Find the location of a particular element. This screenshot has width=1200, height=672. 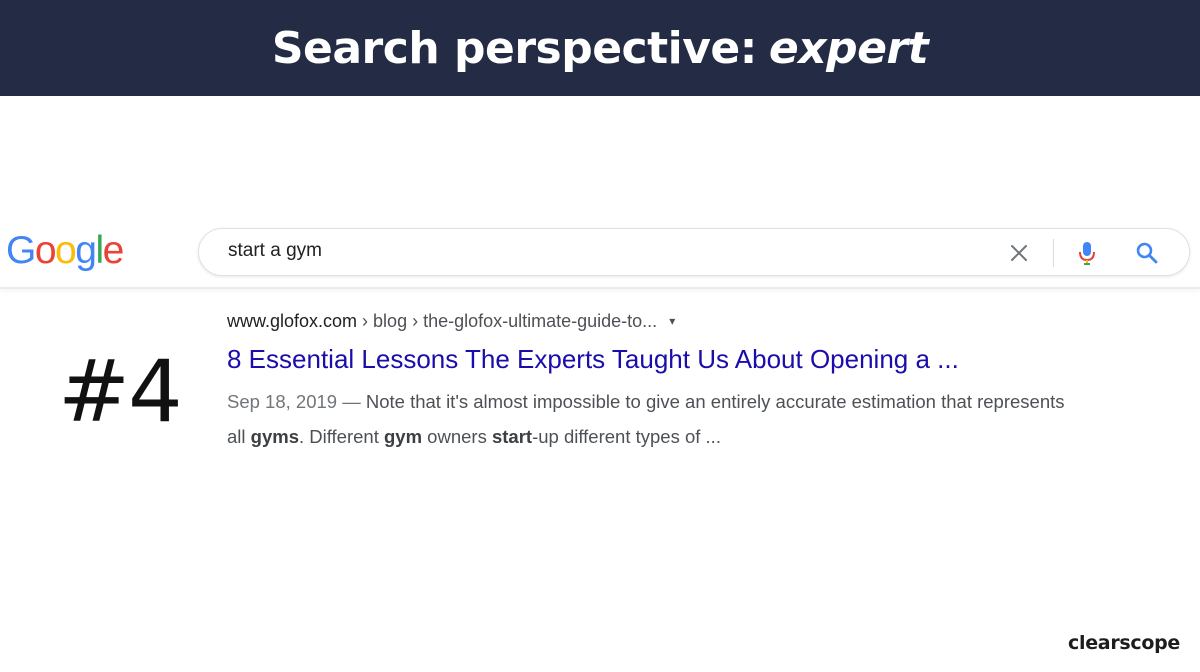

logo-letter: l is located at coordinates (99, 250).